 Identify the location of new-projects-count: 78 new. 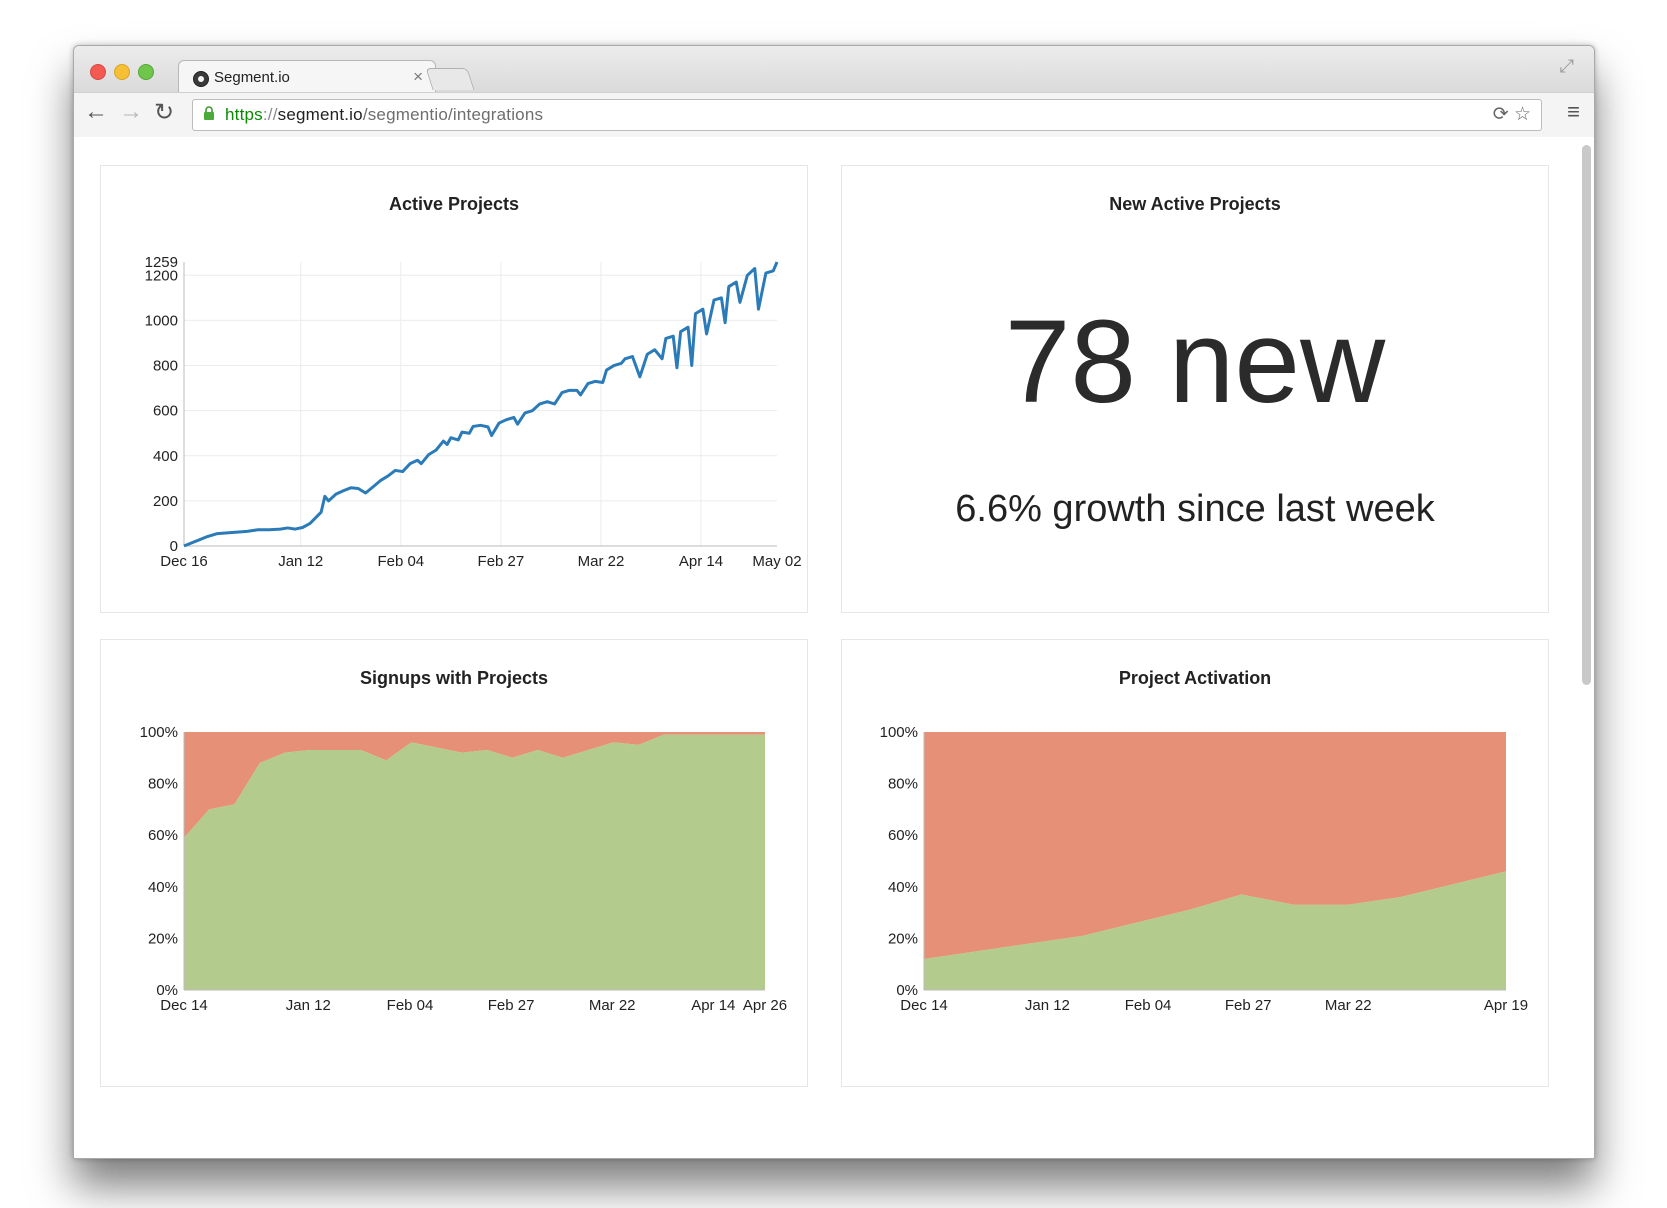
(1195, 362).